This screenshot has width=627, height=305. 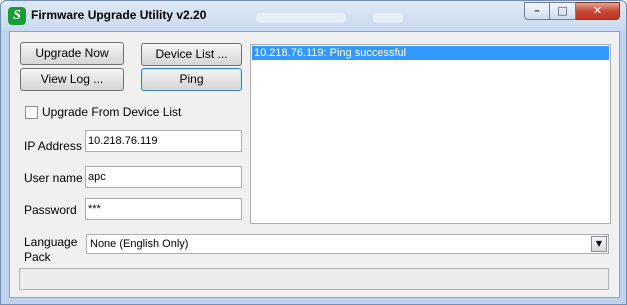 I want to click on log-entry: 10.218.76.119: Ping successful, so click(x=430, y=53).